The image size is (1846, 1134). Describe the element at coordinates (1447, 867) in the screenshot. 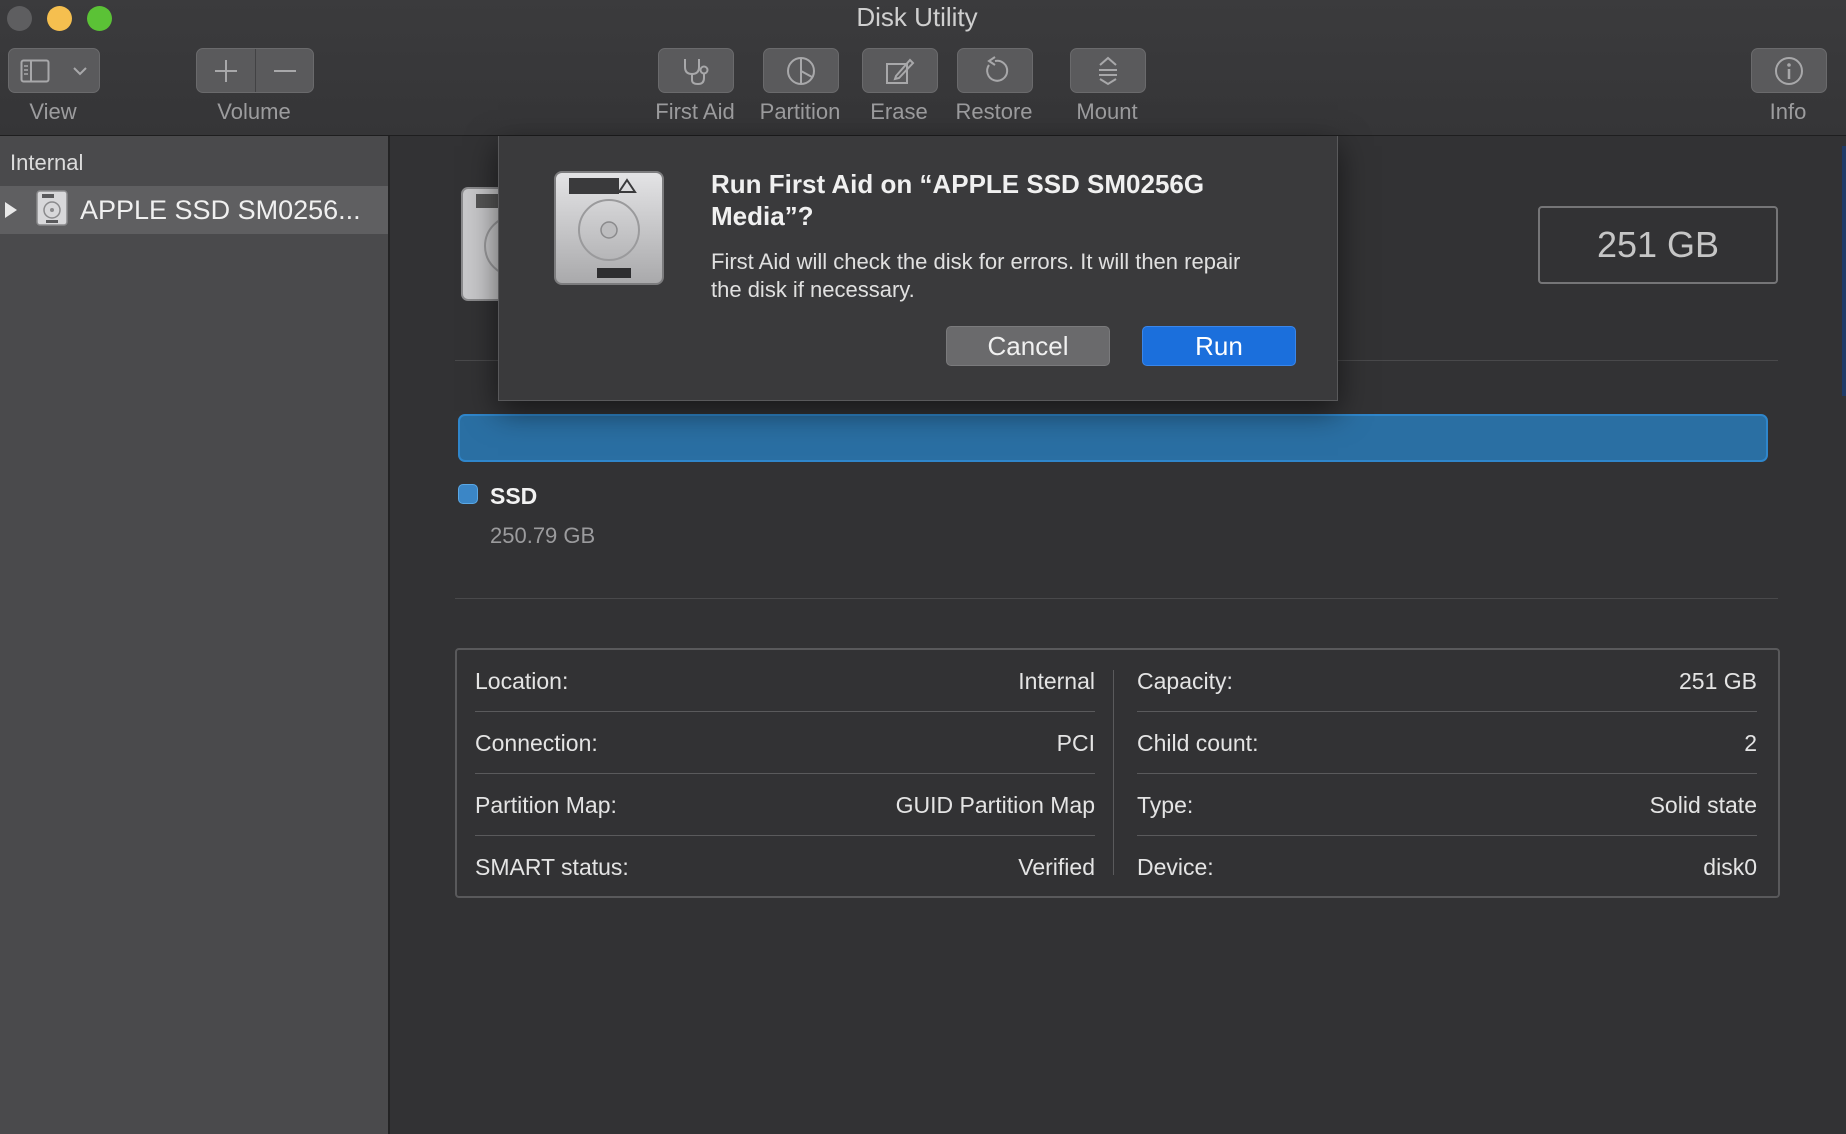

I see `info-row-device: Device: disk0` at that location.